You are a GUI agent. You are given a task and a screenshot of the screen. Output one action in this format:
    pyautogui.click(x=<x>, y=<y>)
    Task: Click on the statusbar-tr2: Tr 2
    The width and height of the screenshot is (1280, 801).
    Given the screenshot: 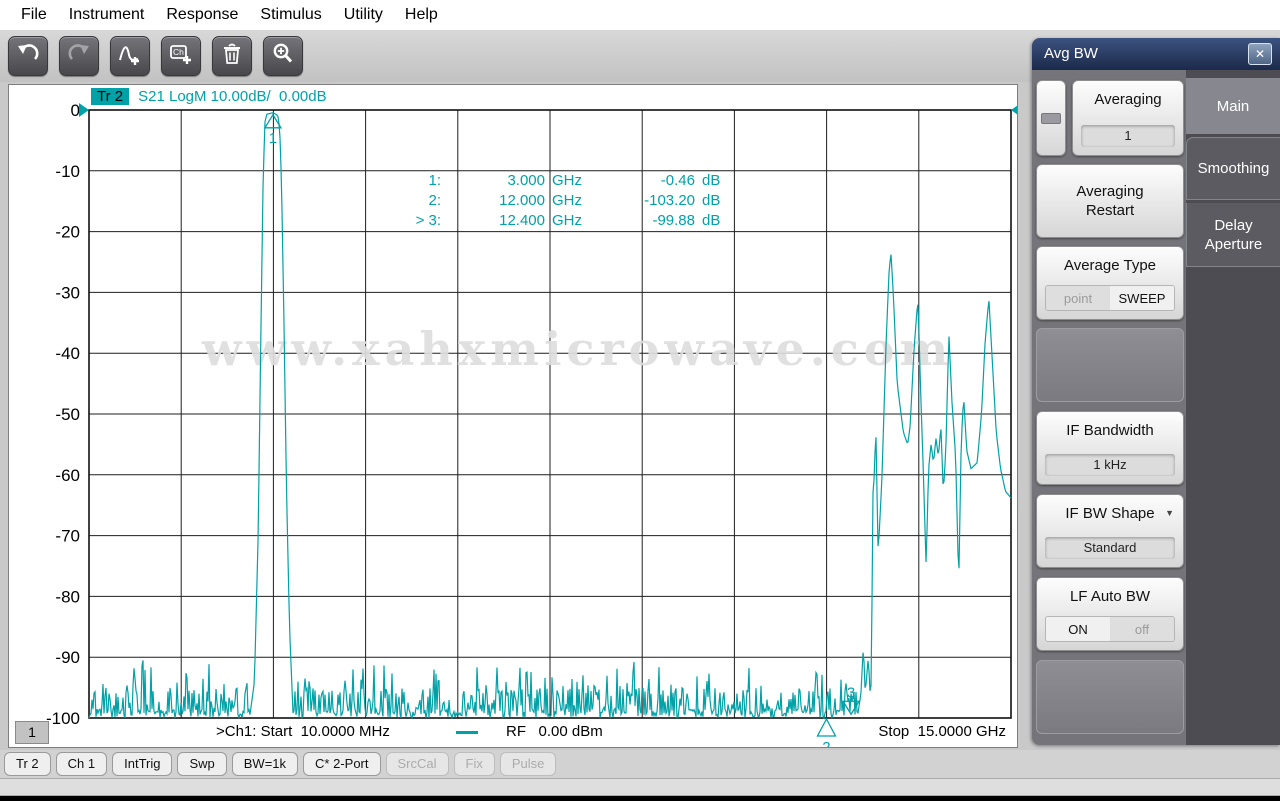 What is the action you would take?
    pyautogui.click(x=27, y=764)
    